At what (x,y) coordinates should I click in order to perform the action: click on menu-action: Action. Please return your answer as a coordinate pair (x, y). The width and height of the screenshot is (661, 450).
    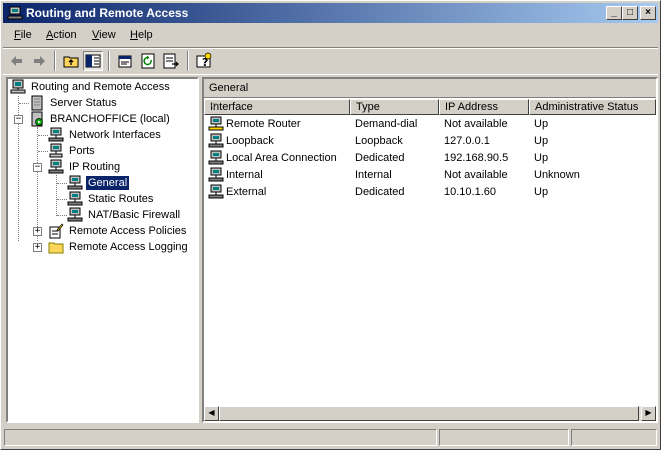
    Looking at the image, I should click on (61, 35).